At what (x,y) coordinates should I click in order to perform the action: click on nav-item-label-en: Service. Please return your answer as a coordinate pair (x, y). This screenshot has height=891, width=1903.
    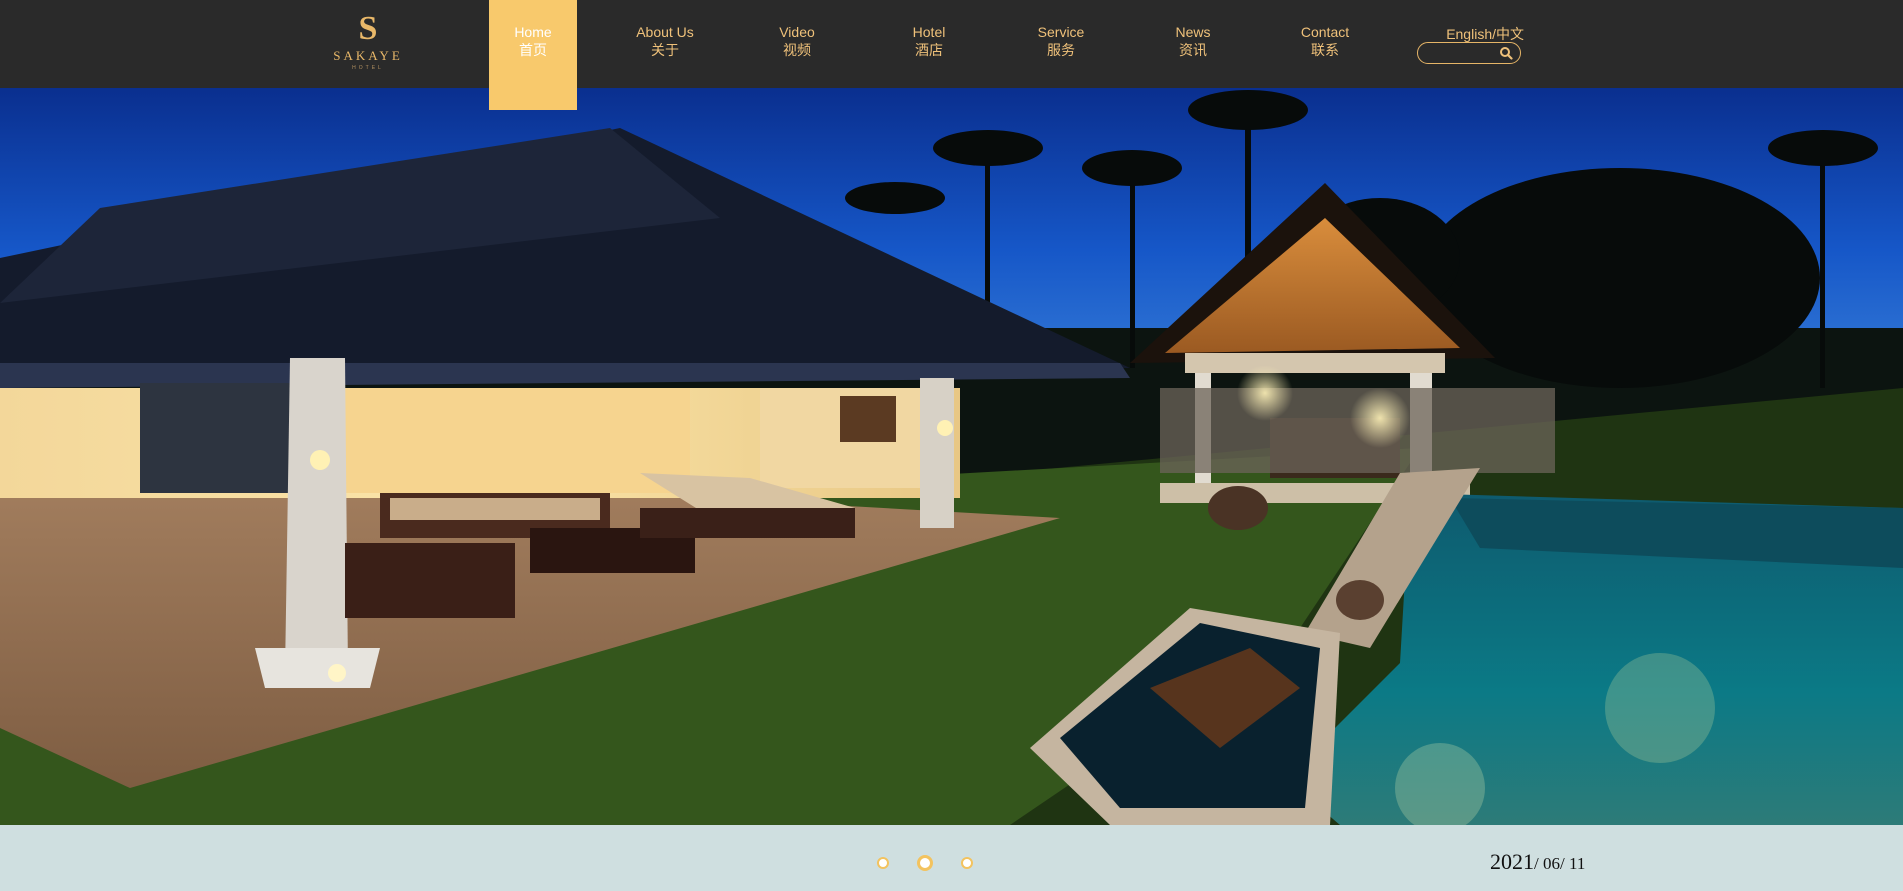
    Looking at the image, I should click on (1061, 32).